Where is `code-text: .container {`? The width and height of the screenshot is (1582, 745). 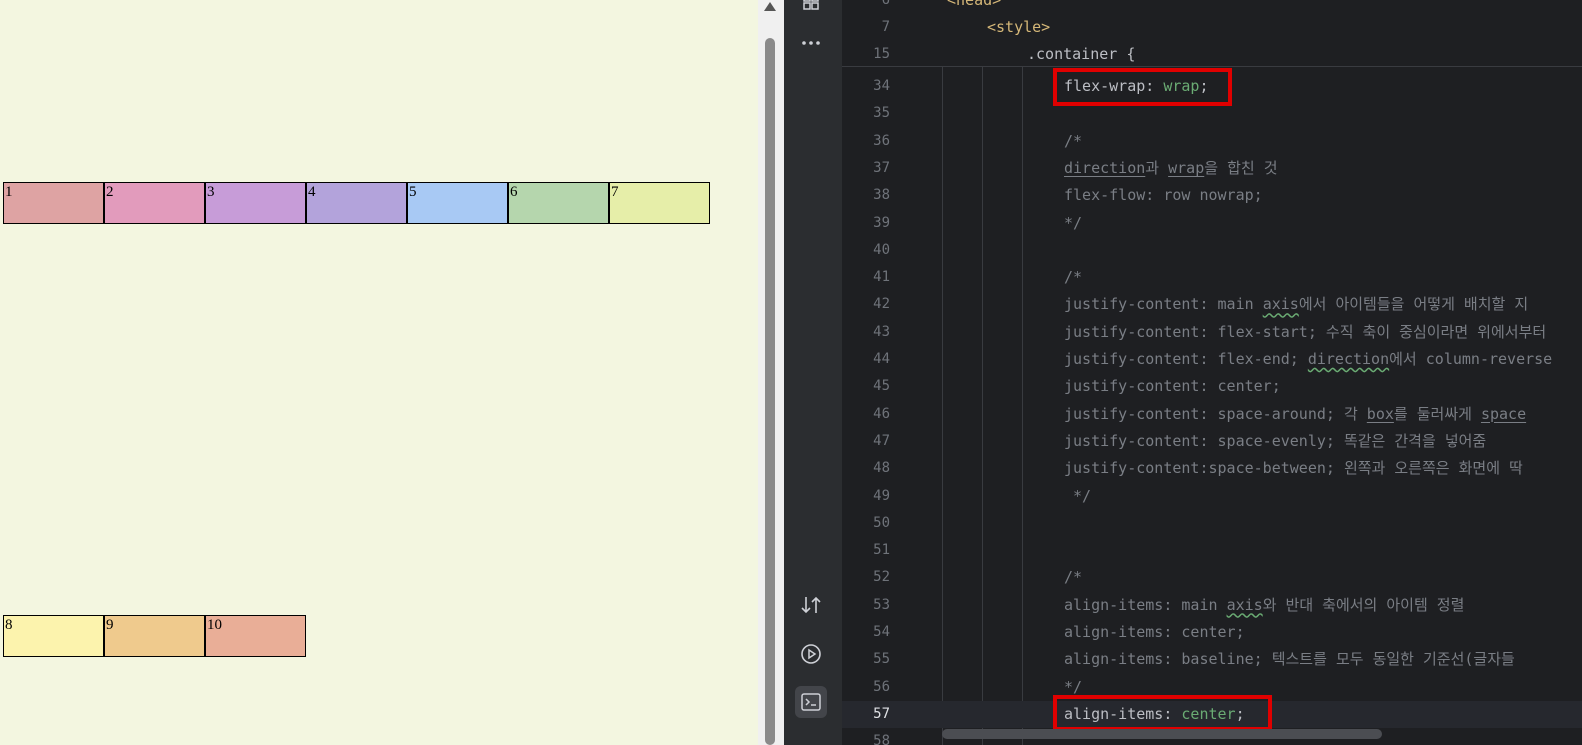 code-text: .container { is located at coordinates (1081, 54).